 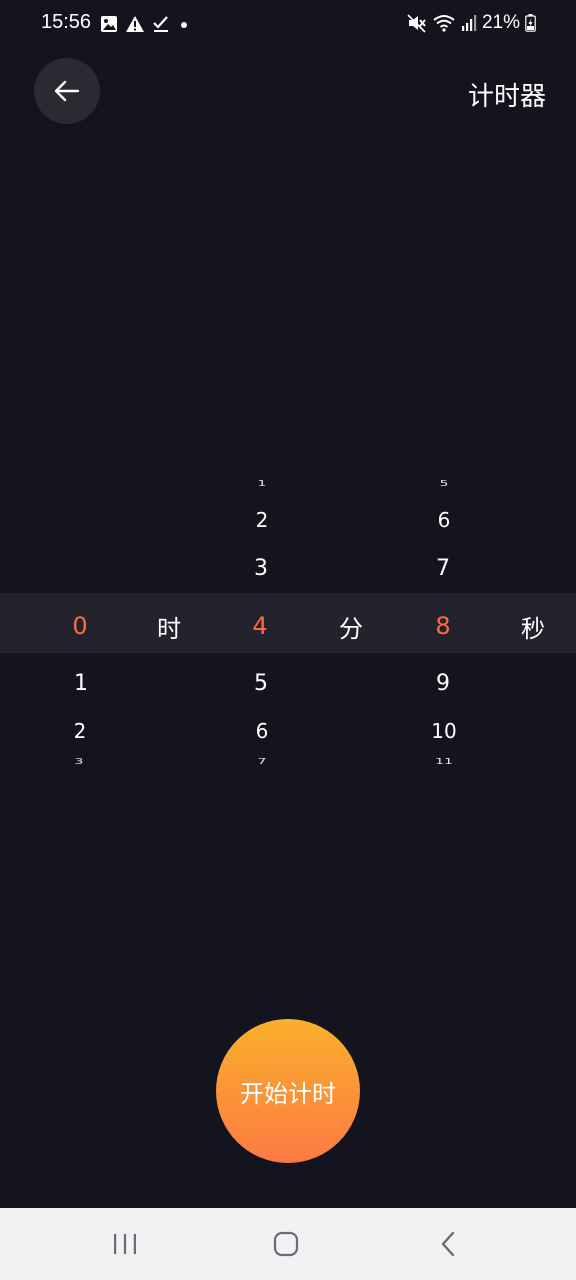 I want to click on hours-option: 3, so click(x=79, y=762).